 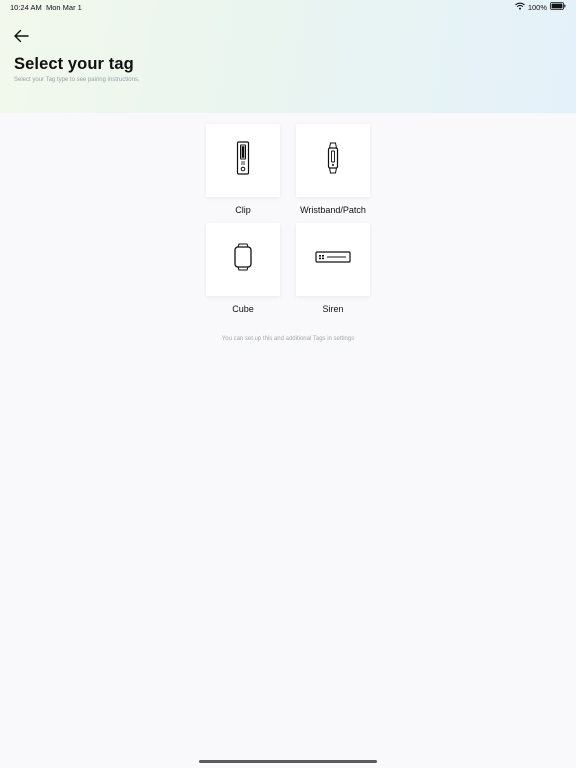 I want to click on tag-option-siren: Siren, so click(x=333, y=269).